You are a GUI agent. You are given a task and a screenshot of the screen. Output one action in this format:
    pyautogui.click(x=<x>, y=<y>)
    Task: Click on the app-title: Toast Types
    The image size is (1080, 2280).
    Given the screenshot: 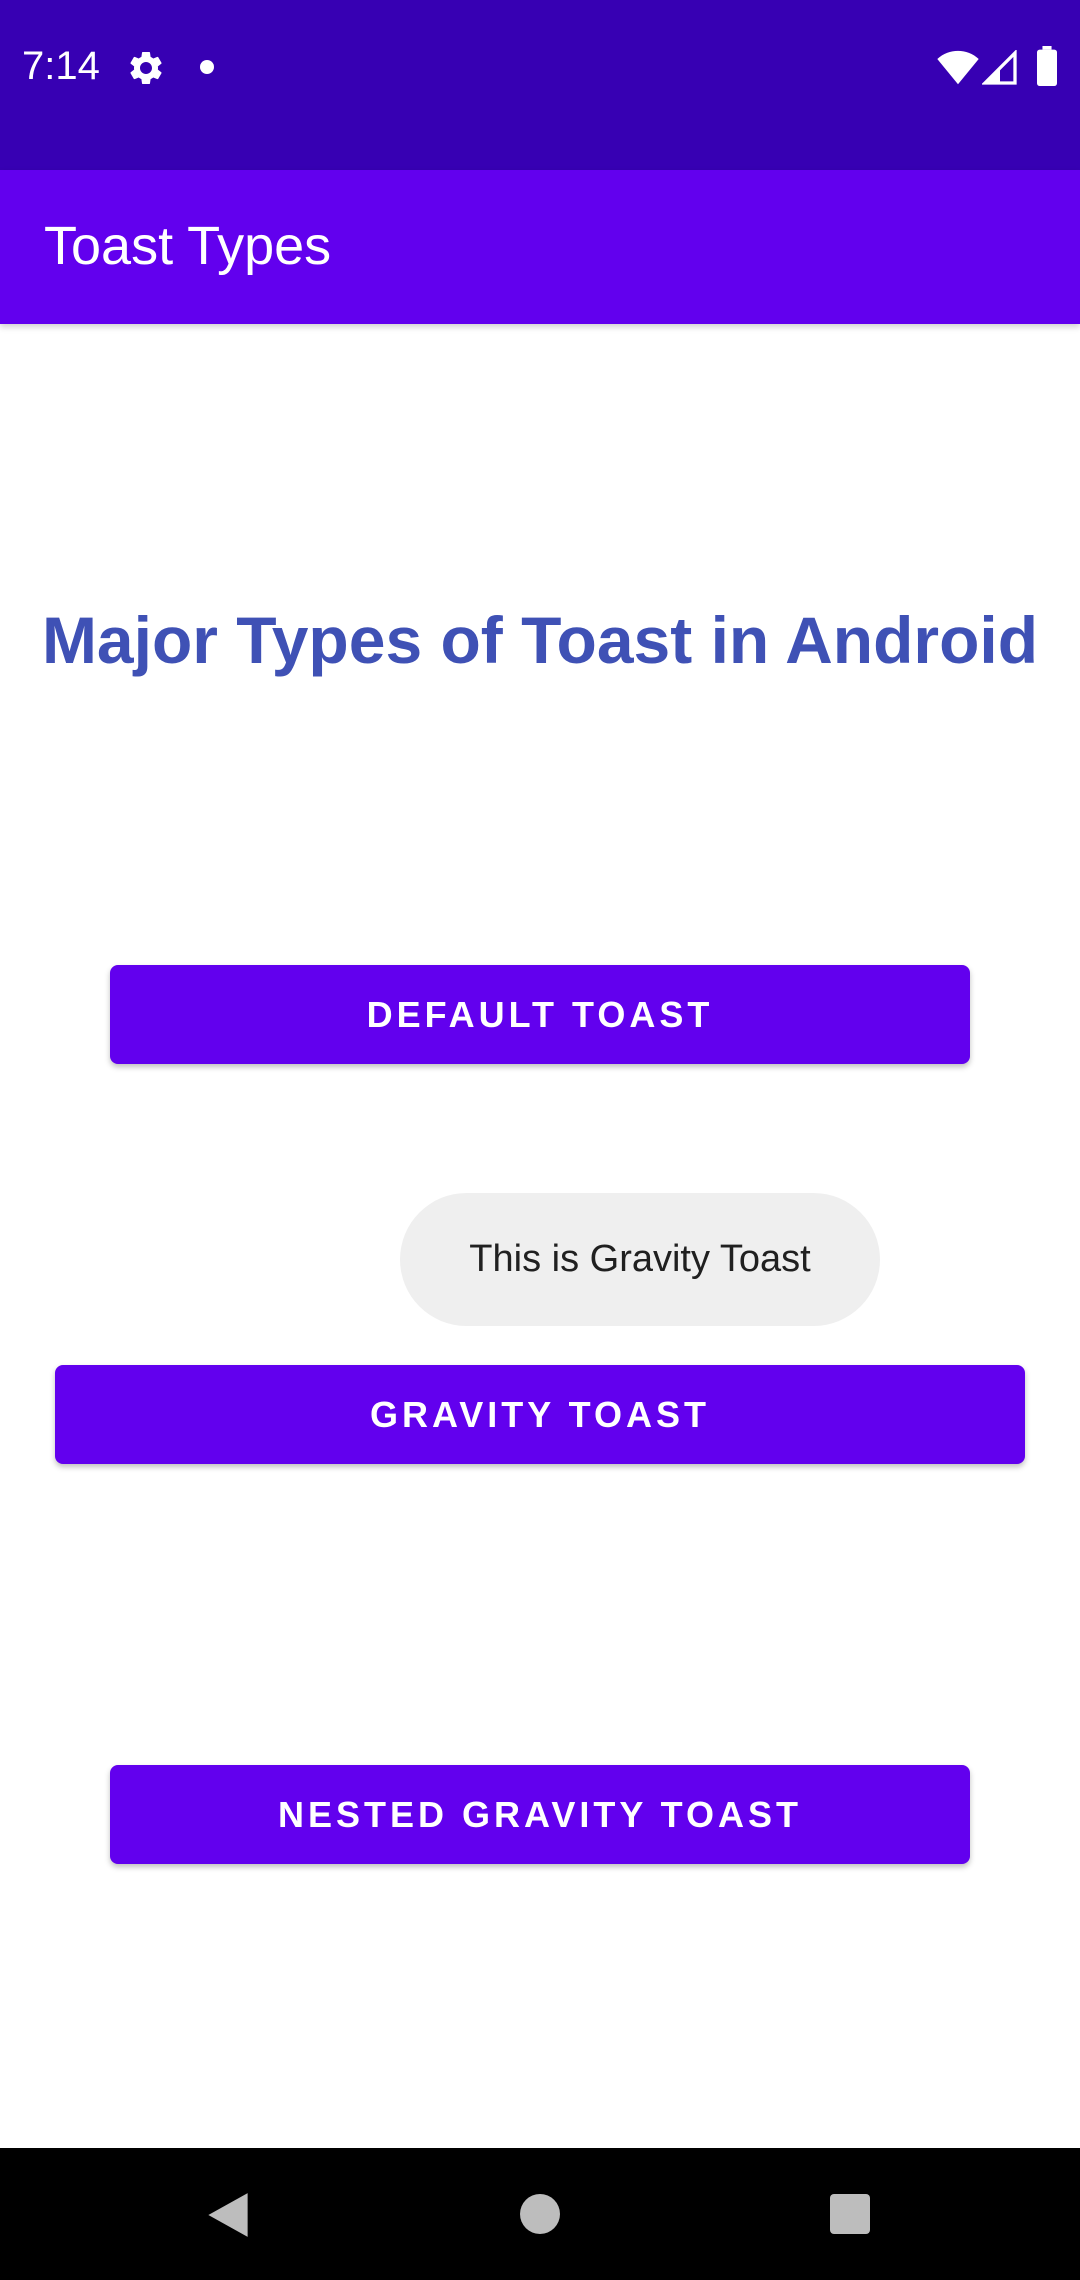 What is the action you would take?
    pyautogui.click(x=188, y=246)
    